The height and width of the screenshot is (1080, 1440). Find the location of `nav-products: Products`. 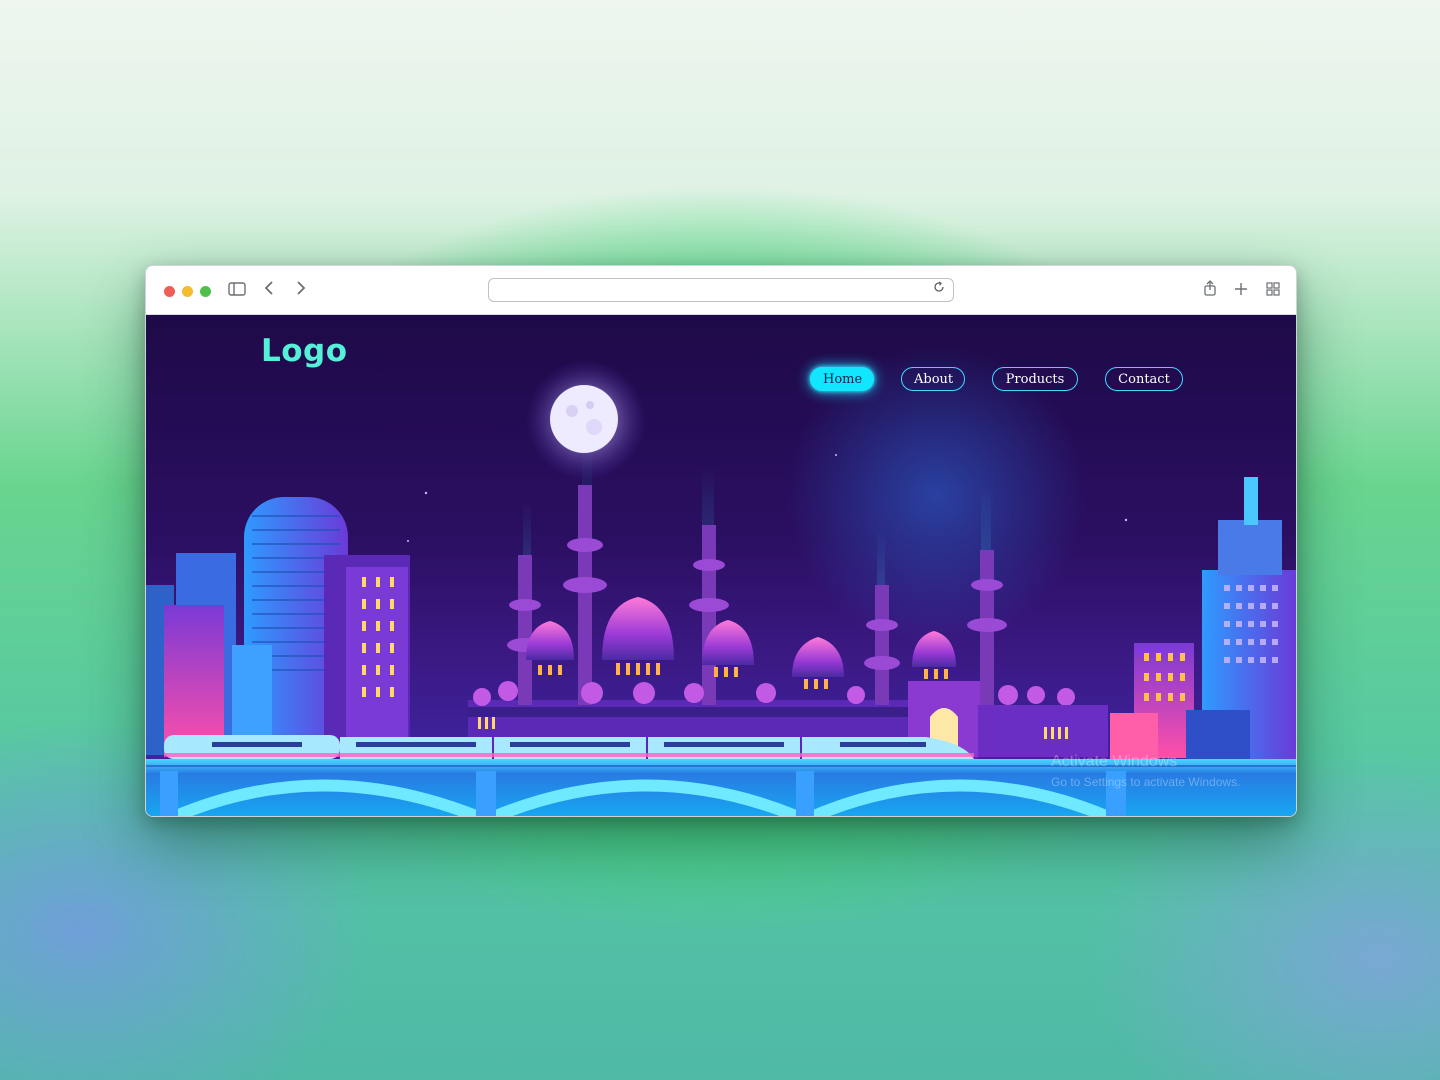

nav-products: Products is located at coordinates (1035, 379).